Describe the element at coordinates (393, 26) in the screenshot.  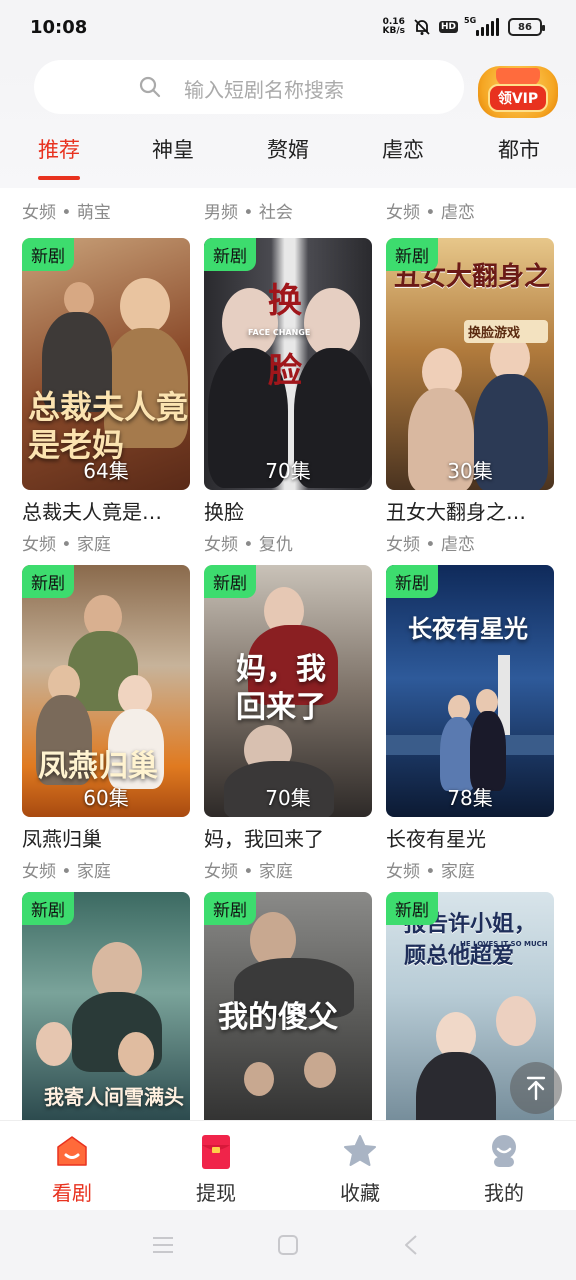
I see `network-speed: 0.16 KB/s` at that location.